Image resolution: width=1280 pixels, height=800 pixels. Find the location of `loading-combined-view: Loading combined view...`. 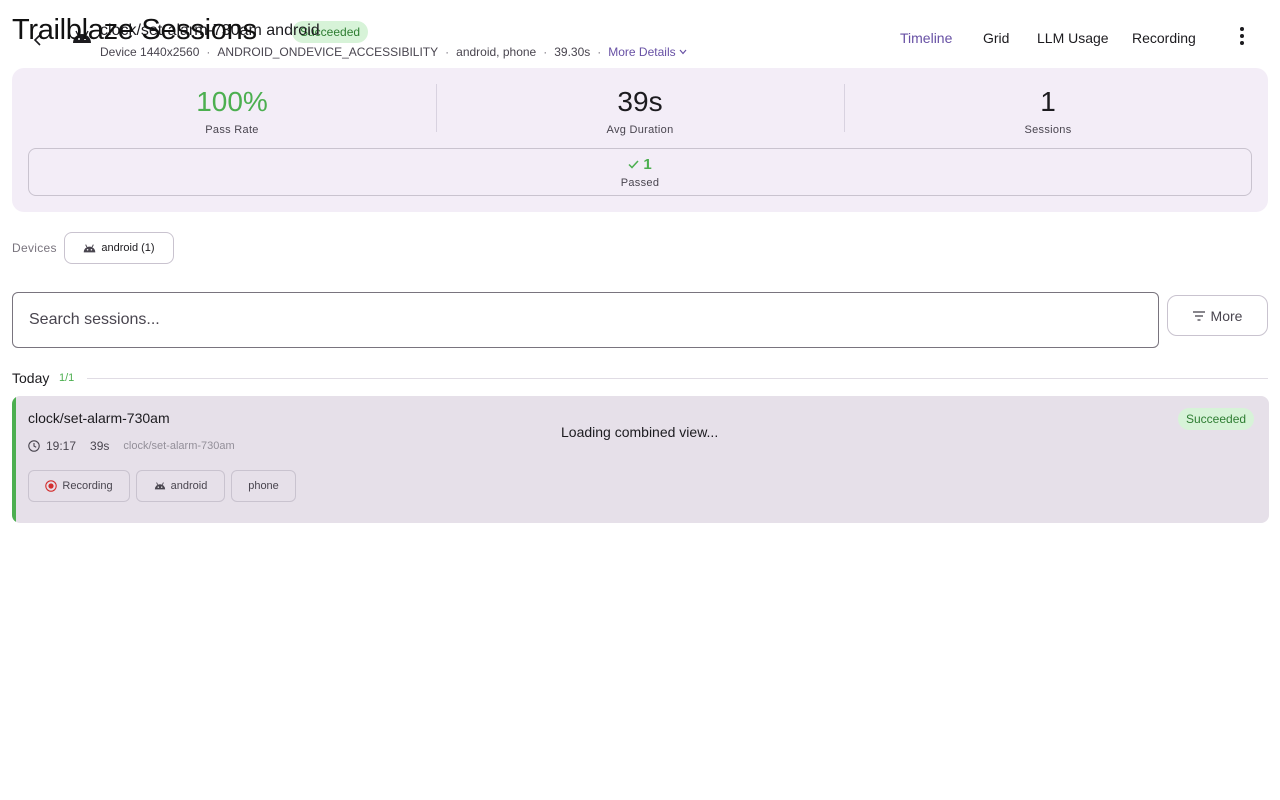

loading-combined-view: Loading combined view... is located at coordinates (640, 432).